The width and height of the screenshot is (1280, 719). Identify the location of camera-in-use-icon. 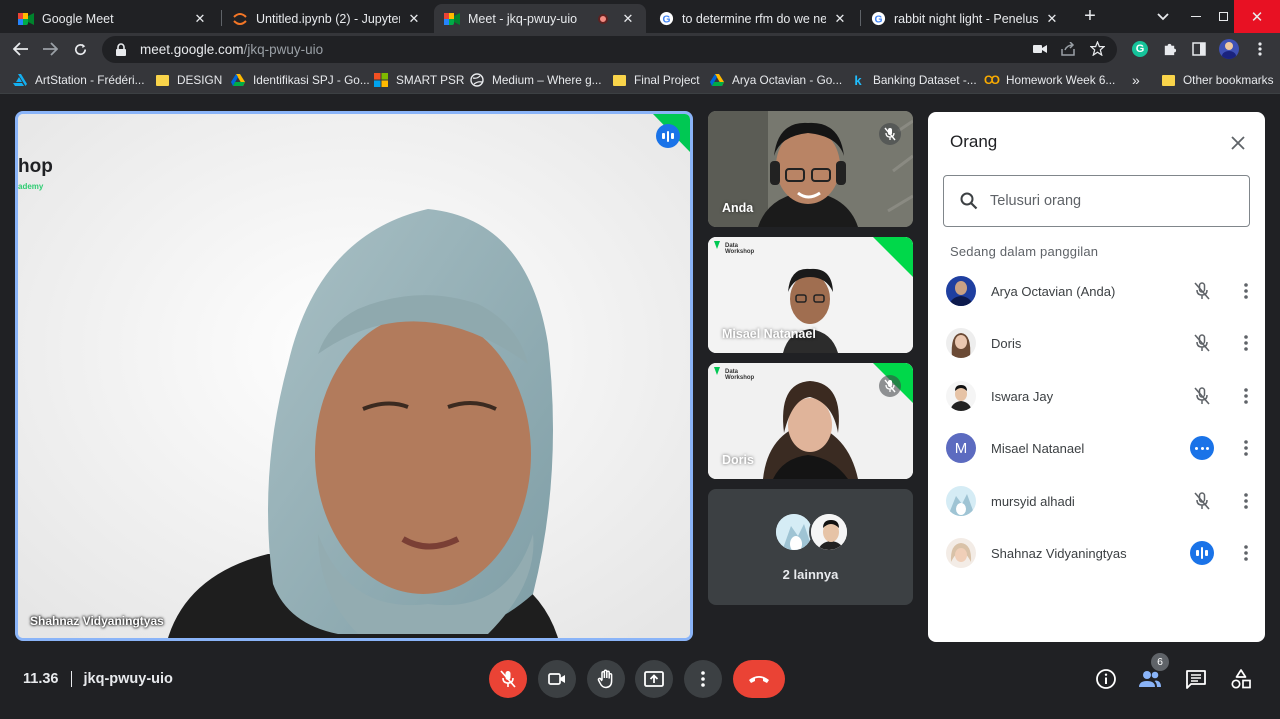
(1040, 50).